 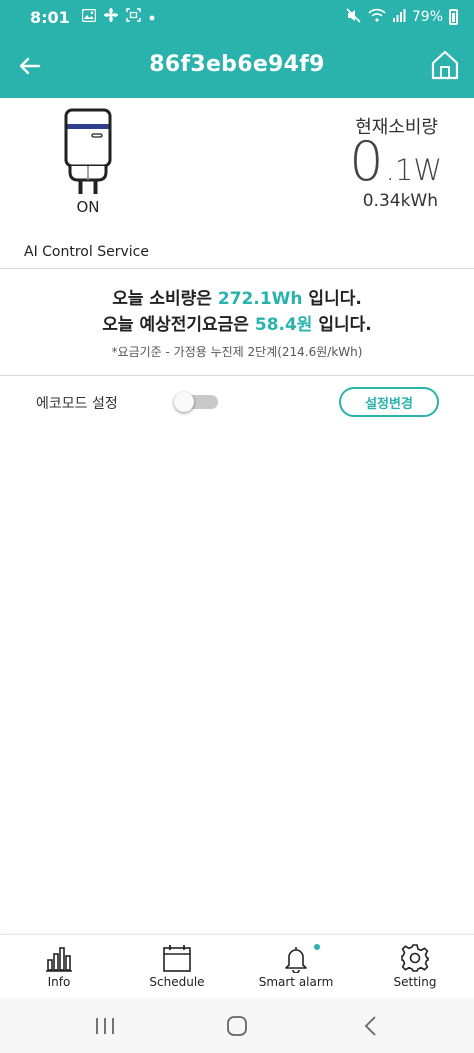 I want to click on nav-setting-label: Setting, so click(x=415, y=982).